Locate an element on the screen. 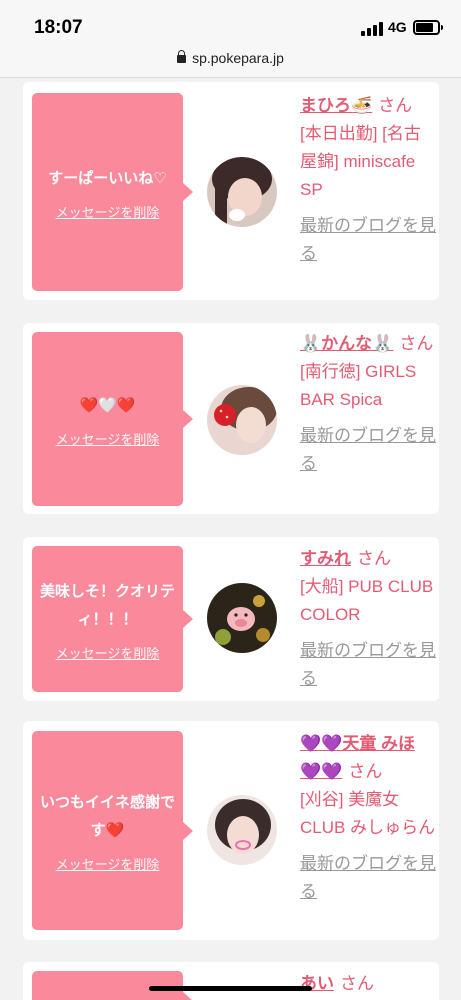 The height and width of the screenshot is (1000, 461). cast-name-link: 🐰かんな🐰 is located at coordinates (346, 343).